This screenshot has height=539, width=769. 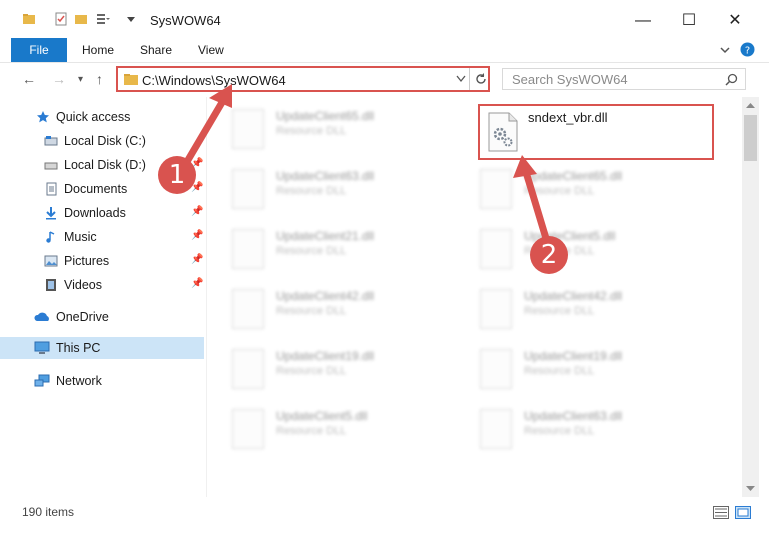 What do you see at coordinates (750, 138) in the screenshot?
I see `scrollbar-thumb` at bounding box center [750, 138].